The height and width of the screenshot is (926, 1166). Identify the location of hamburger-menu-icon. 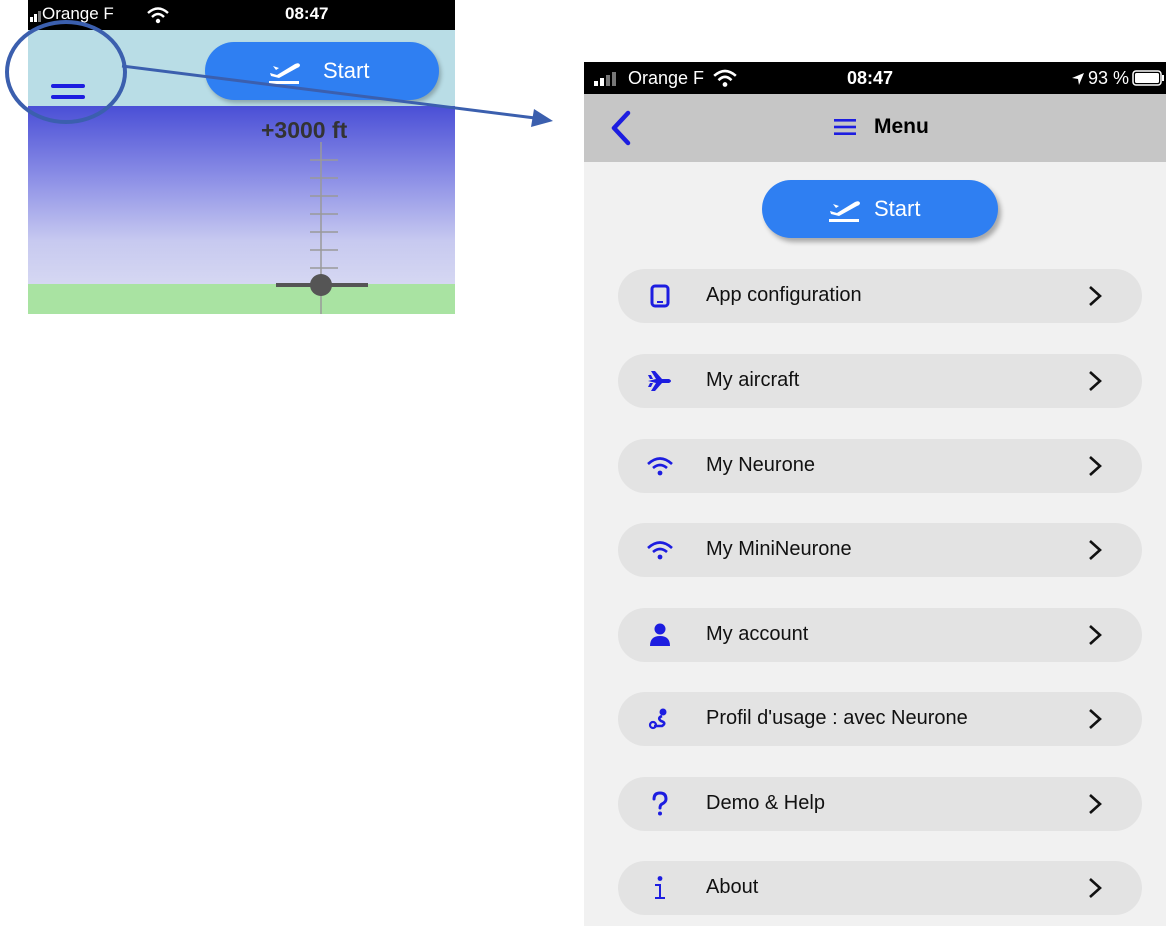
(845, 127).